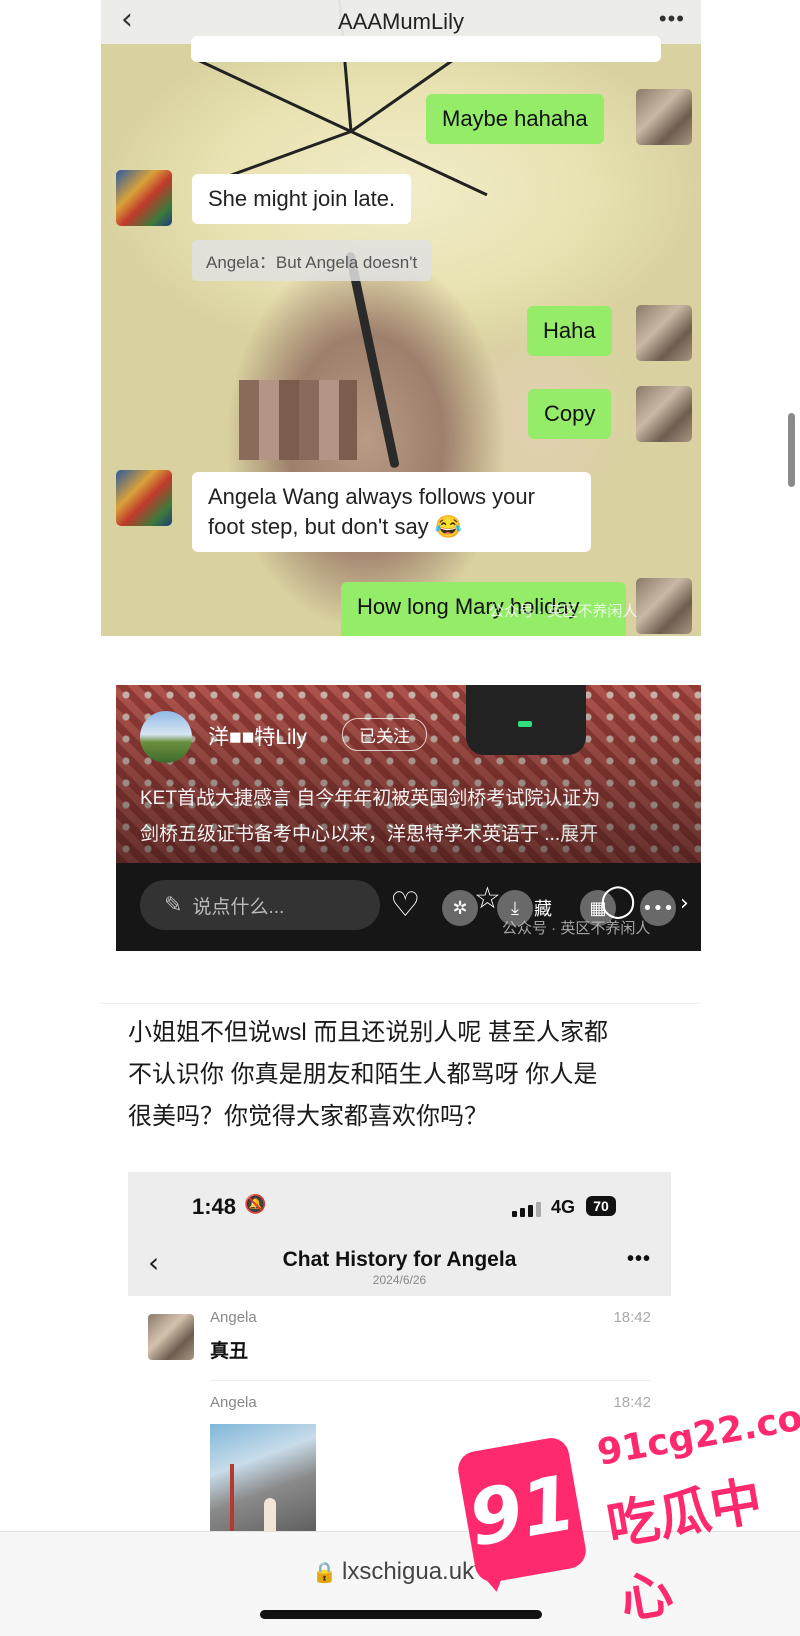 The height and width of the screenshot is (1636, 800). I want to click on scrollbar, so click(791, 450).